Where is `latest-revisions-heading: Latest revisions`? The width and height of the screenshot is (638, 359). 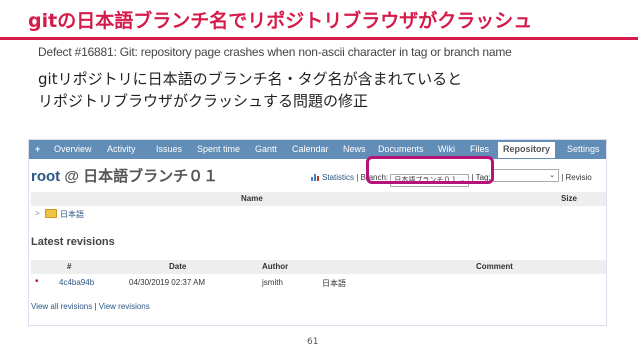
latest-revisions-heading: Latest revisions is located at coordinates (73, 242).